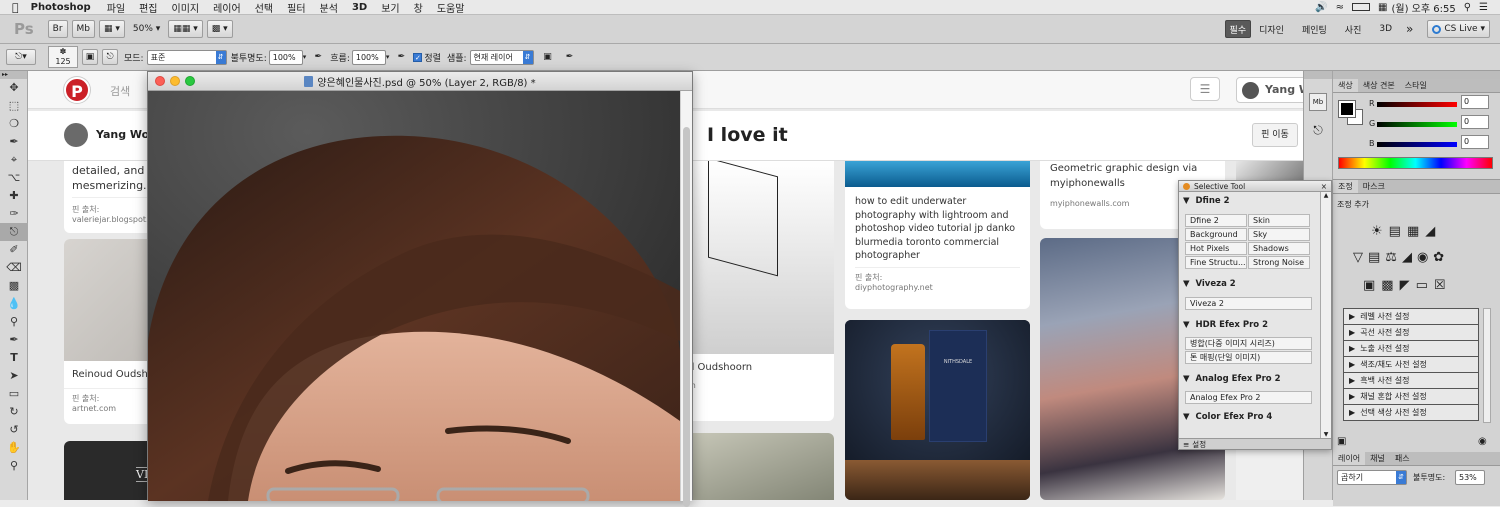 The height and width of the screenshot is (507, 1500). Describe the element at coordinates (1279, 262) in the screenshot. I see `dfine-strong-noise-button: Strong Noise` at that location.